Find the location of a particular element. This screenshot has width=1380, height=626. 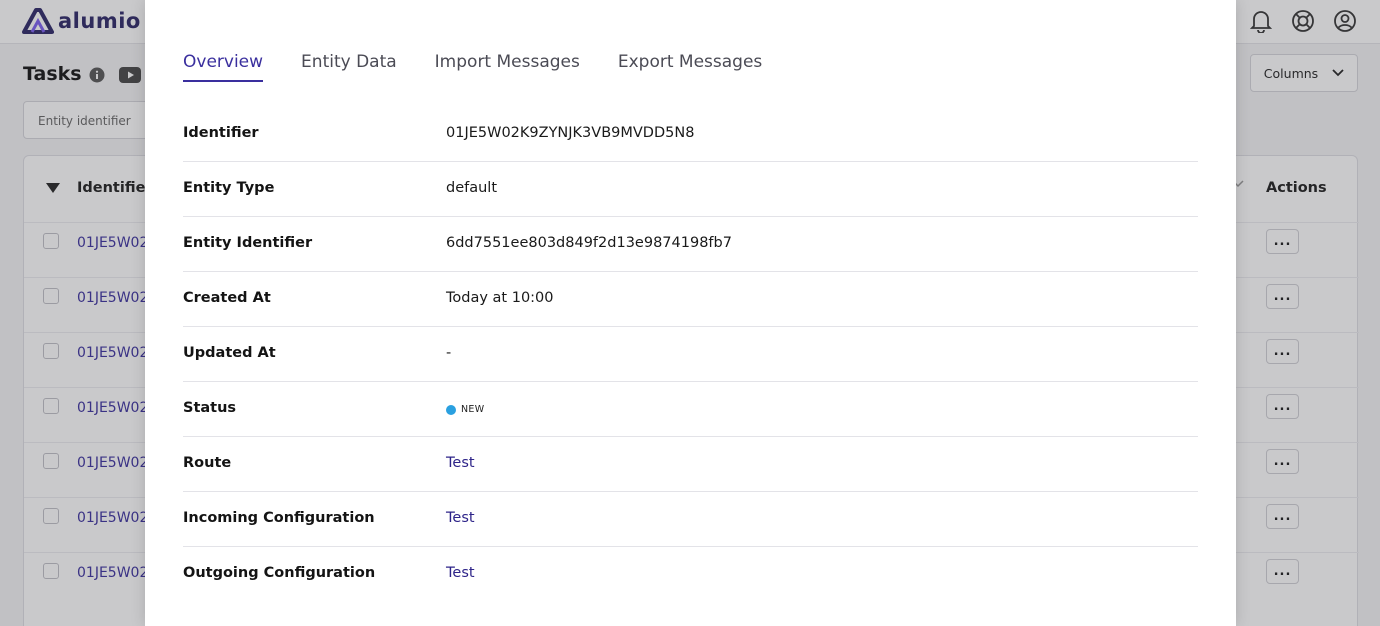

detail-row-identifier: Identifier 01JE5W02K9ZYNJK3VB9MVDD5N8 is located at coordinates (690, 134).